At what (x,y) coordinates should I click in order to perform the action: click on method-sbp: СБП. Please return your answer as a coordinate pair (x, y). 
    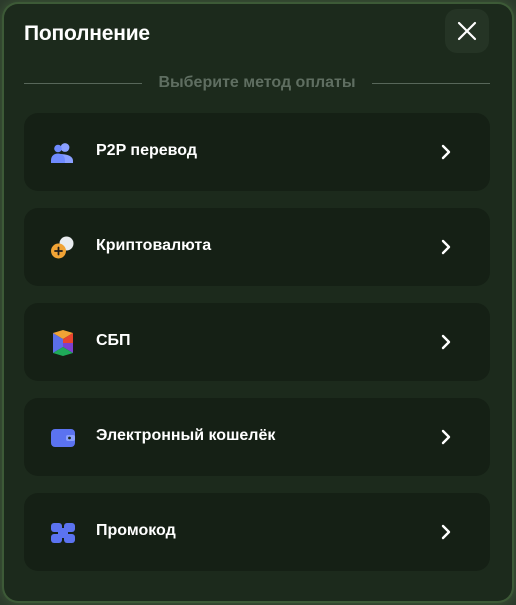
    Looking at the image, I should click on (257, 342).